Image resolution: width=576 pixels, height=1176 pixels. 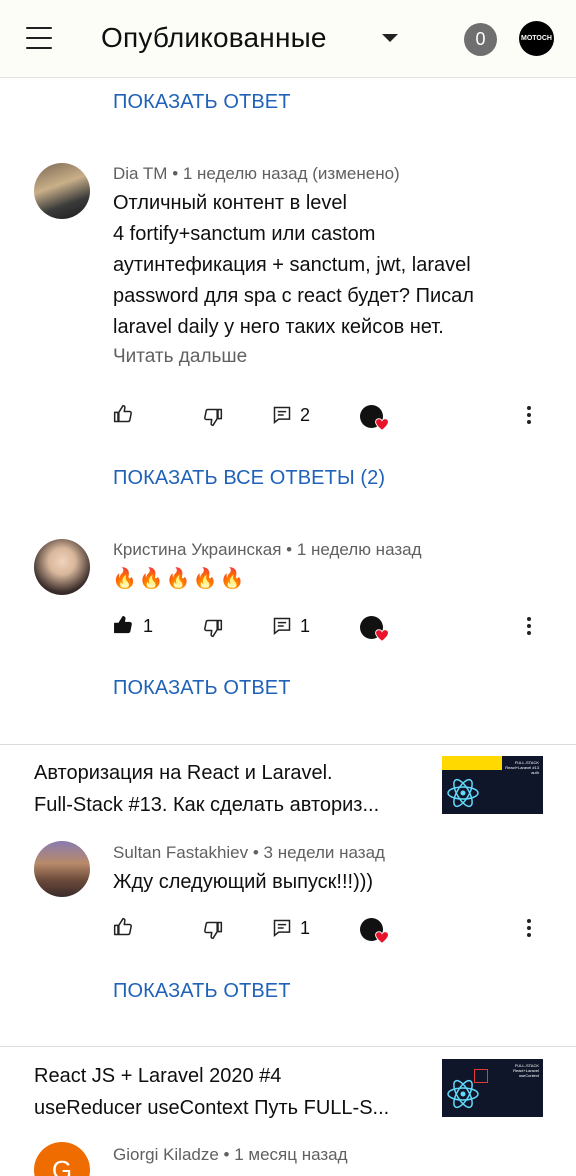 What do you see at coordinates (293, 296) in the screenshot?
I see `comment-line: password для spa с react будет? Писал` at bounding box center [293, 296].